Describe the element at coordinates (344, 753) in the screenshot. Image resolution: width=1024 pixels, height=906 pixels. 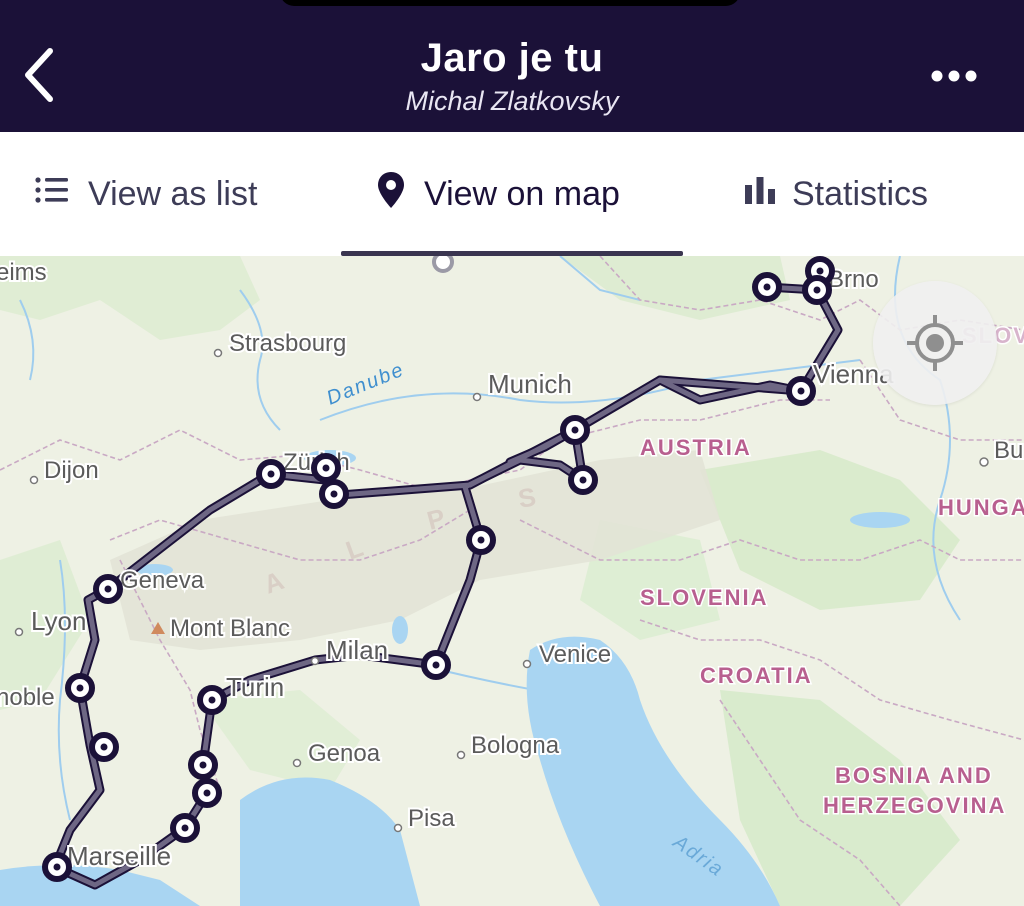
I see `city-label: Genoa` at that location.